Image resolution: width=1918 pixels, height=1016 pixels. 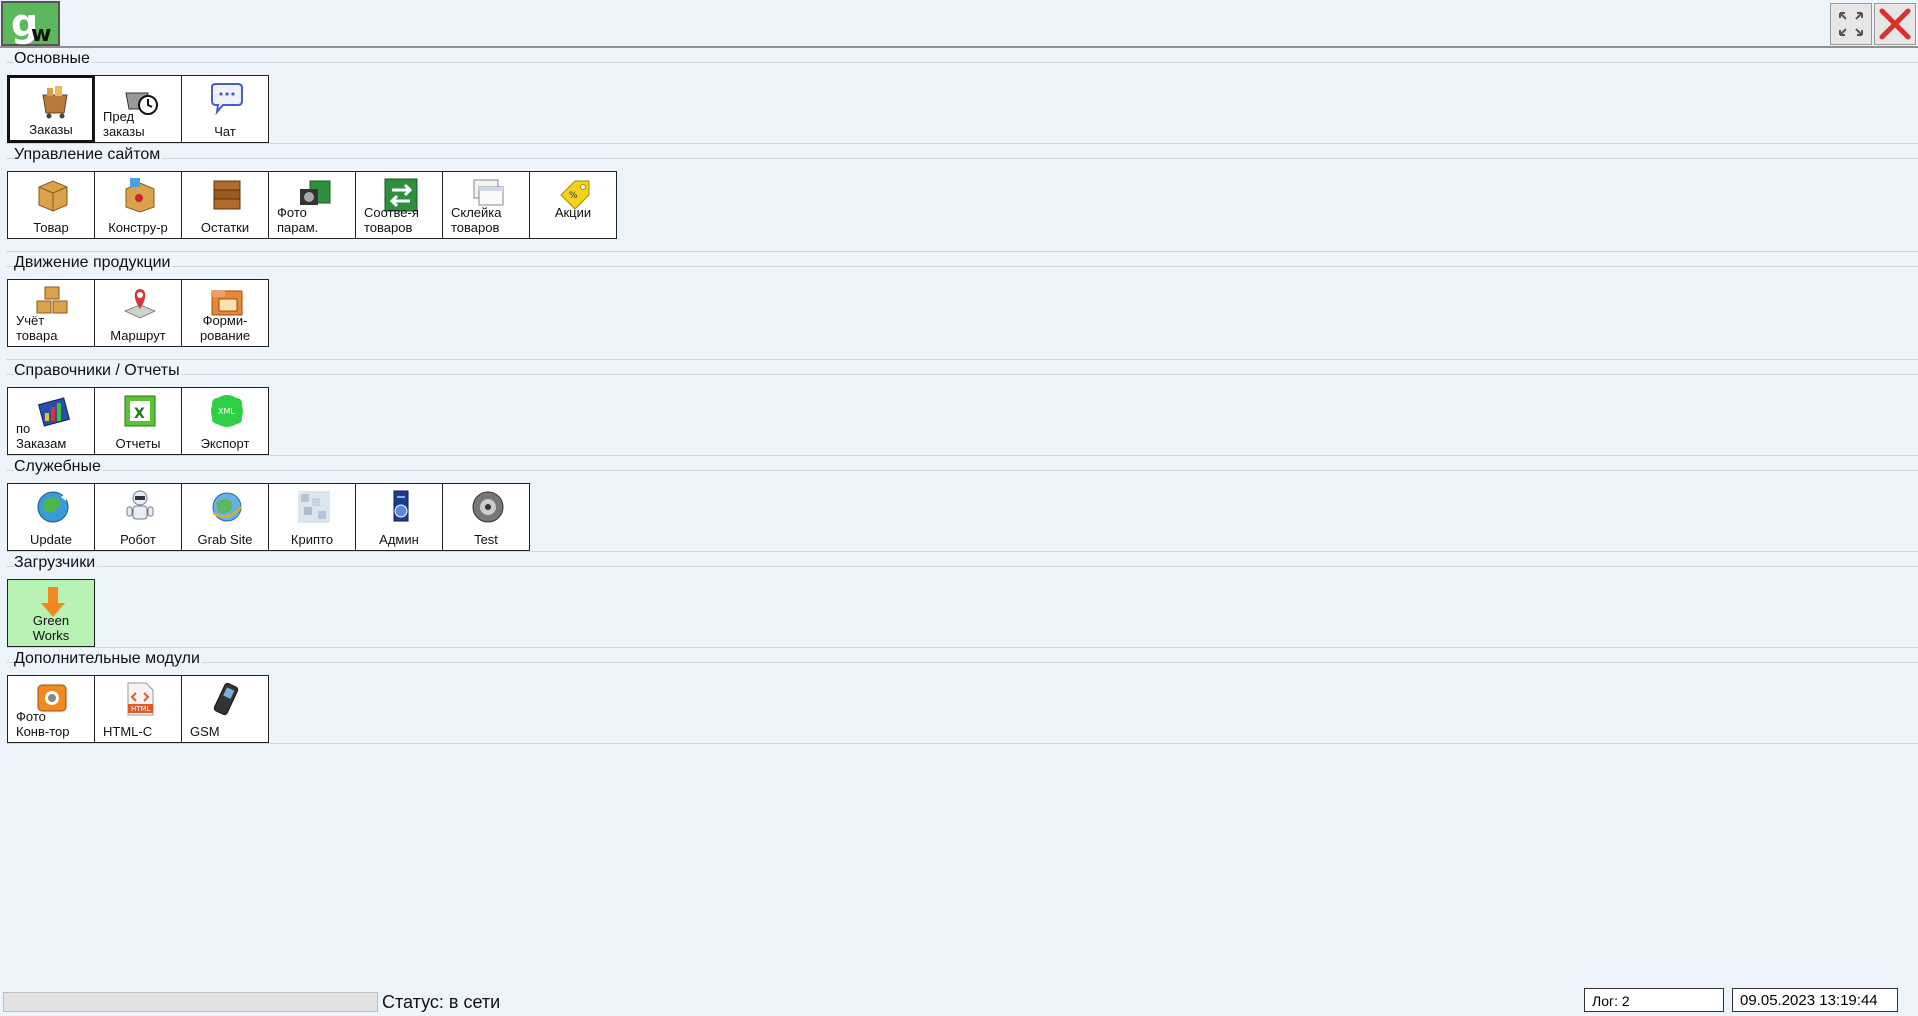 What do you see at coordinates (960, 600) in the screenshot?
I see `section-loaders: Загрузчики Green Works` at bounding box center [960, 600].